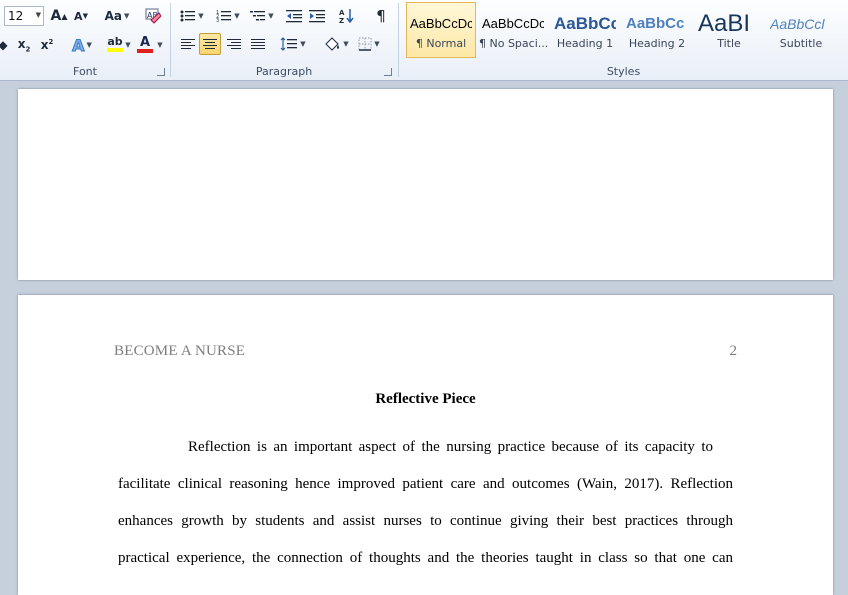 The height and width of the screenshot is (595, 848). I want to click on font-color-bar, so click(145, 50).